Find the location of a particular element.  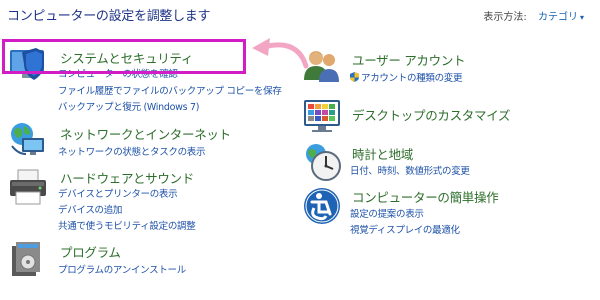

page-title: コンピューターの設定を調整します is located at coordinates (109, 16).